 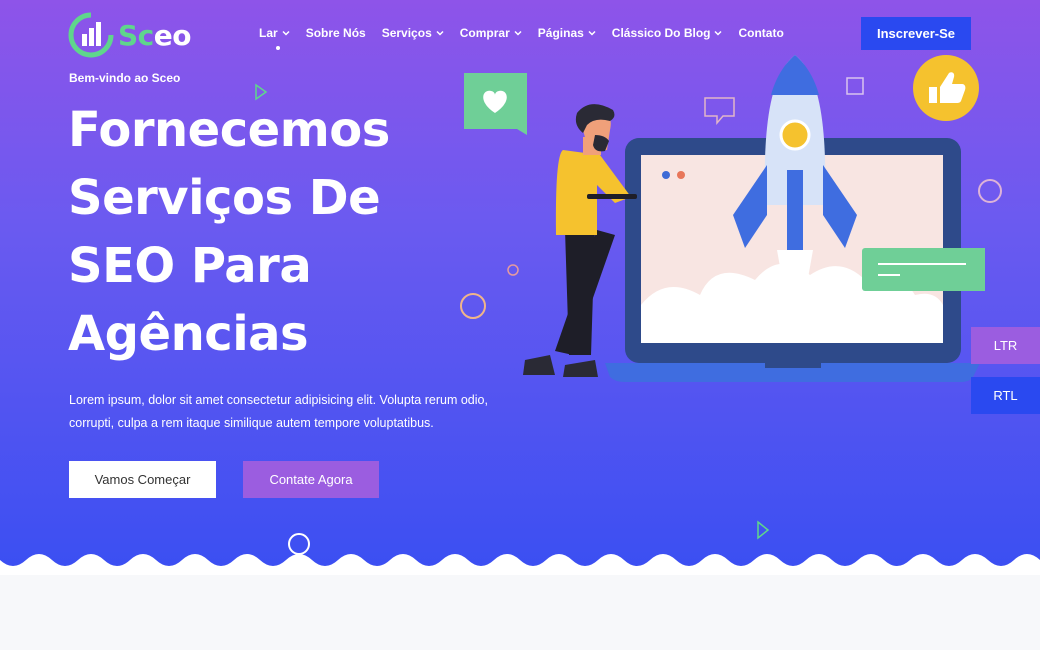 What do you see at coordinates (946, 88) in the screenshot?
I see `thumbs-up-icon` at bounding box center [946, 88].